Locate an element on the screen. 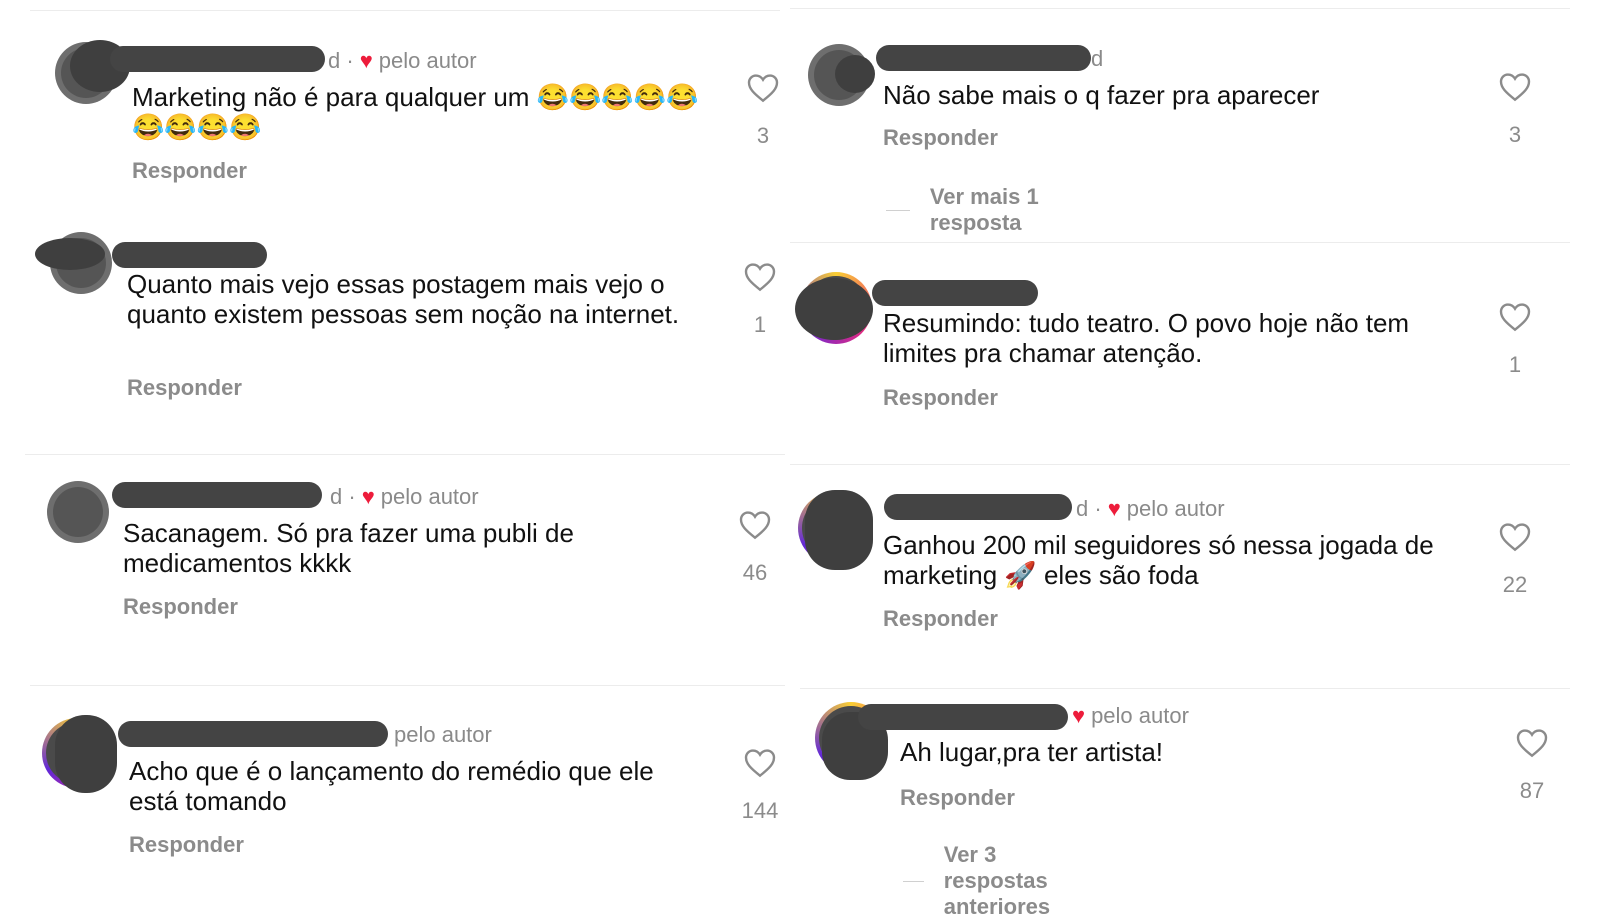 The height and width of the screenshot is (920, 1600). avatar is located at coordinates (78, 512).